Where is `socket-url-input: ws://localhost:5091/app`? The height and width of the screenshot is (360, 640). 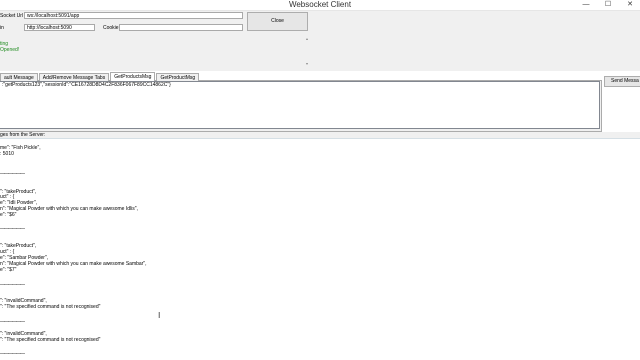
socket-url-input: ws://localhost:5091/app is located at coordinates (133, 15).